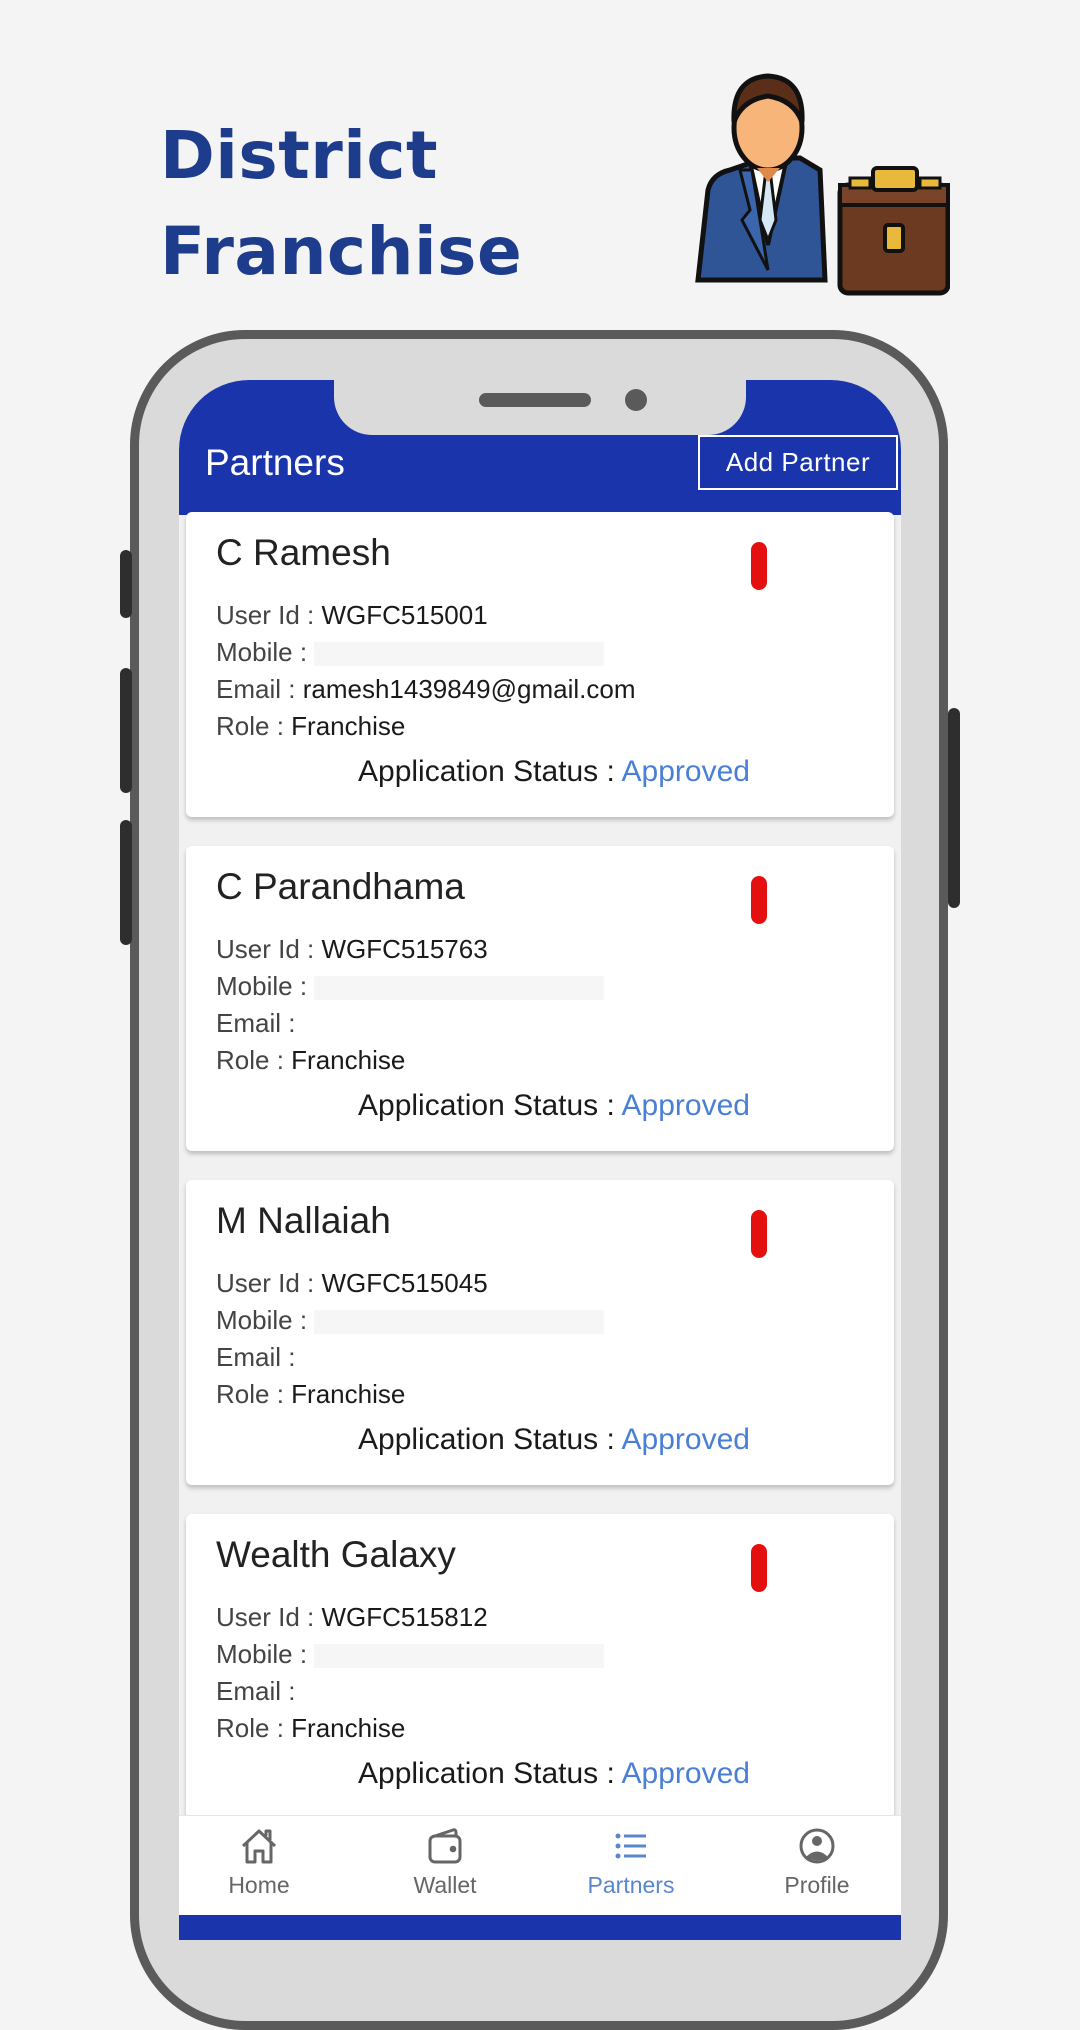 The image size is (1080, 2030). I want to click on partner-name: C Parandhama, so click(340, 886).